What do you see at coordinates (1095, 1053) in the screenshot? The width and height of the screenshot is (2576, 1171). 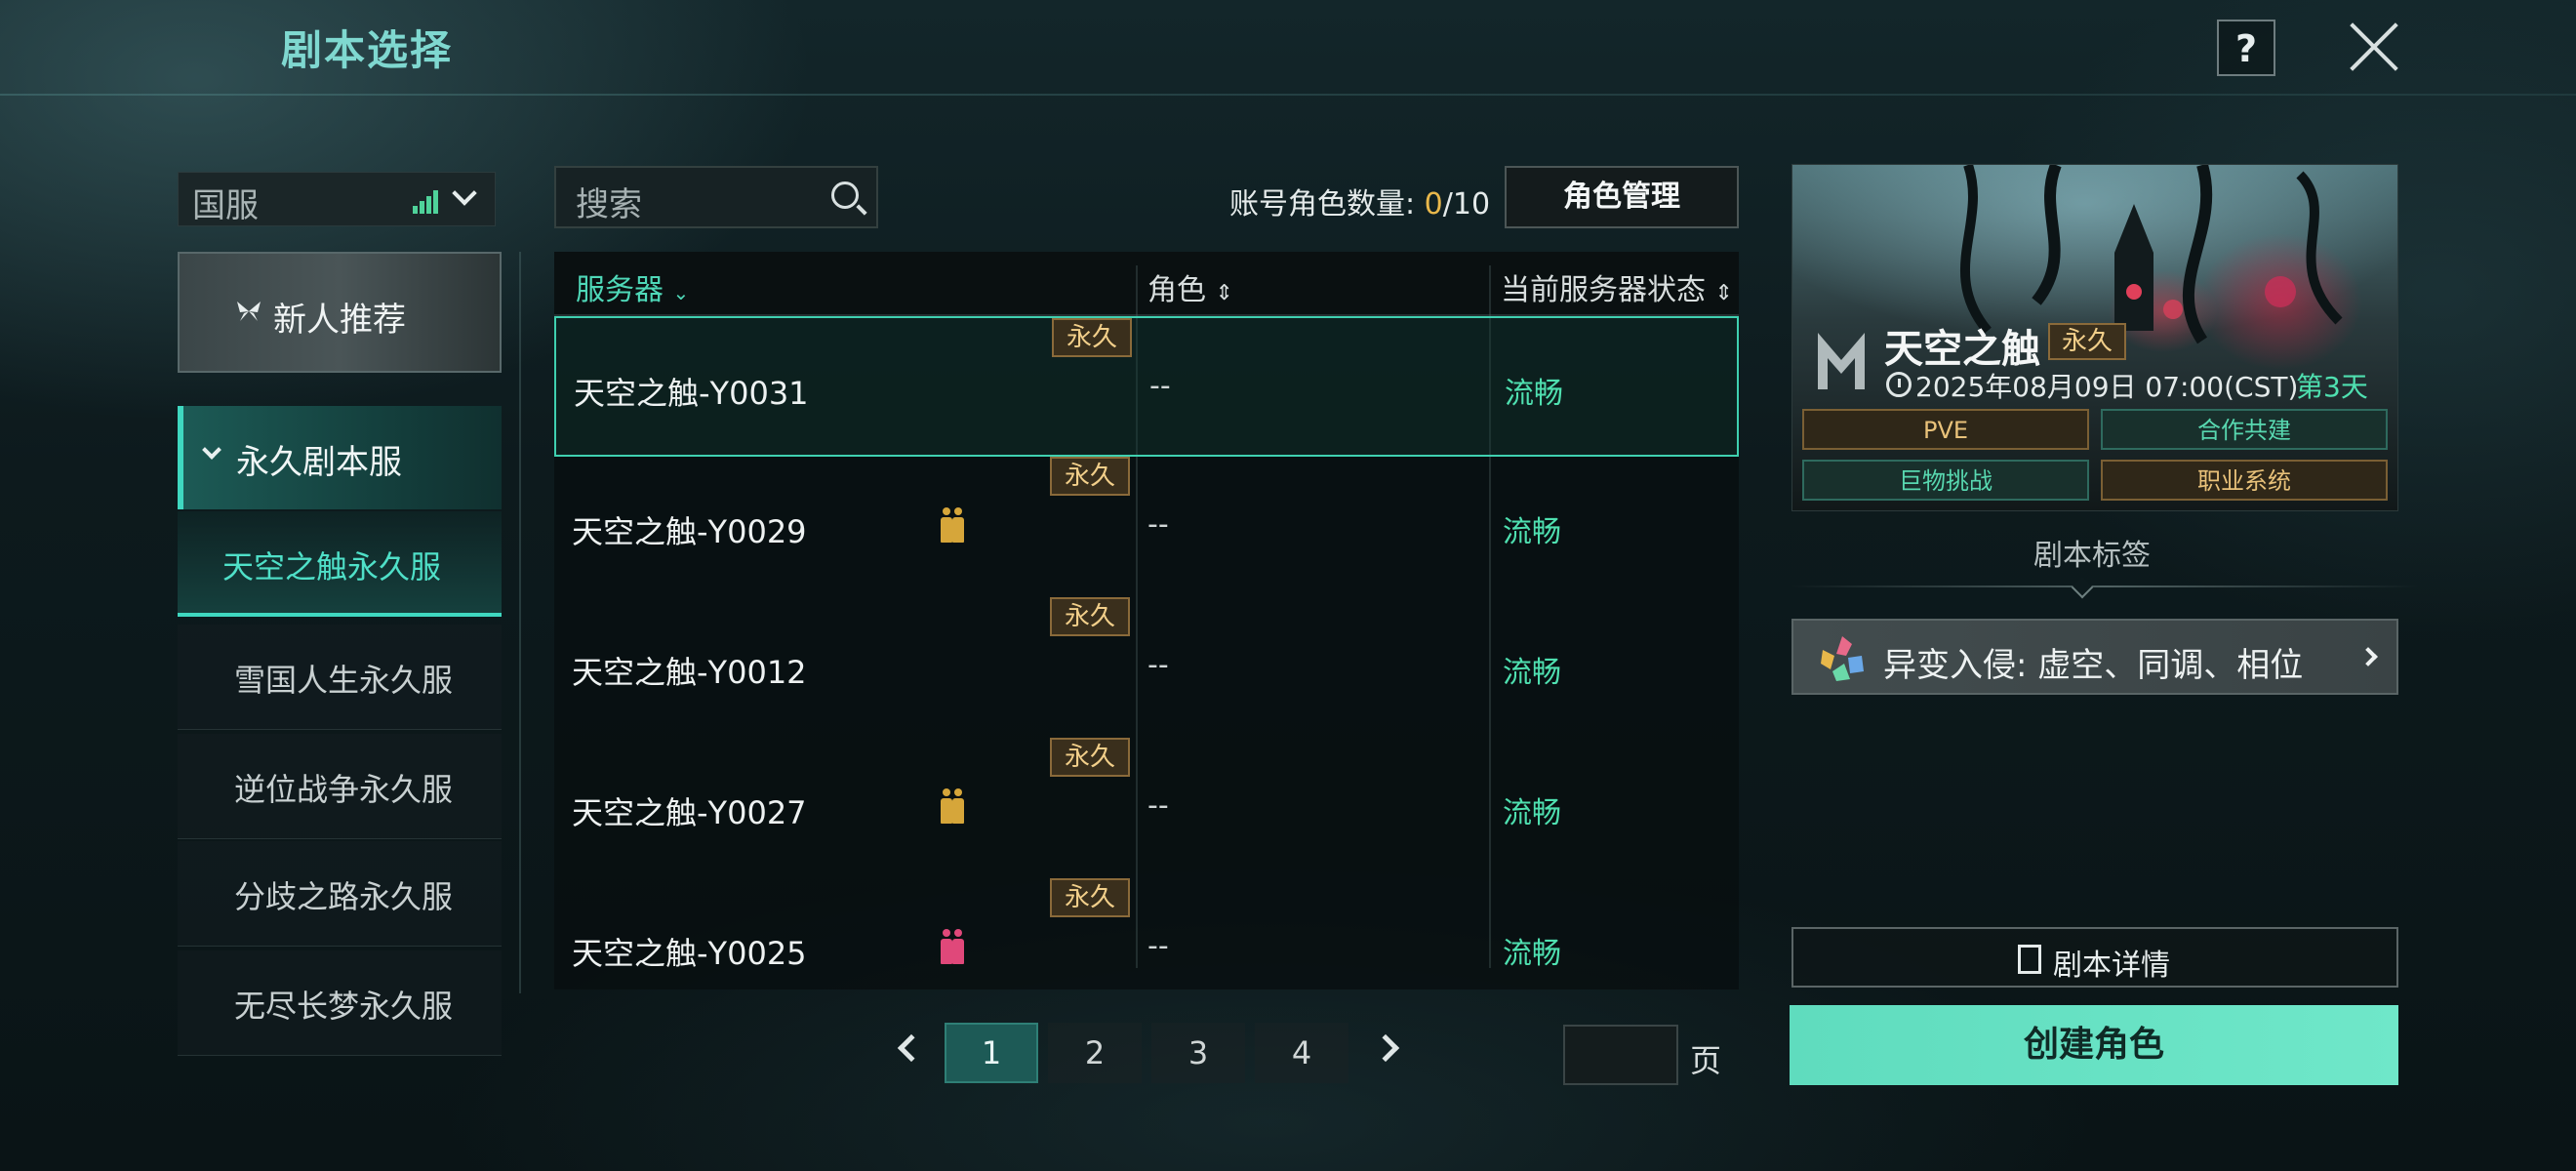 I see `page-2: 2` at bounding box center [1095, 1053].